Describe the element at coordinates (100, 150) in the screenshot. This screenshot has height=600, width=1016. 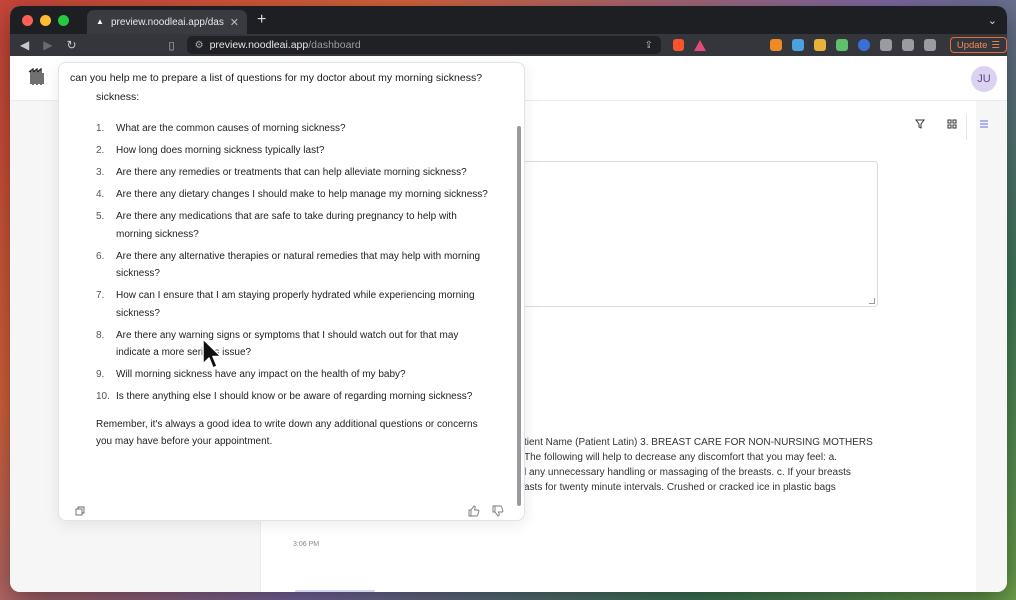
I see `list-number: 2.` at that location.